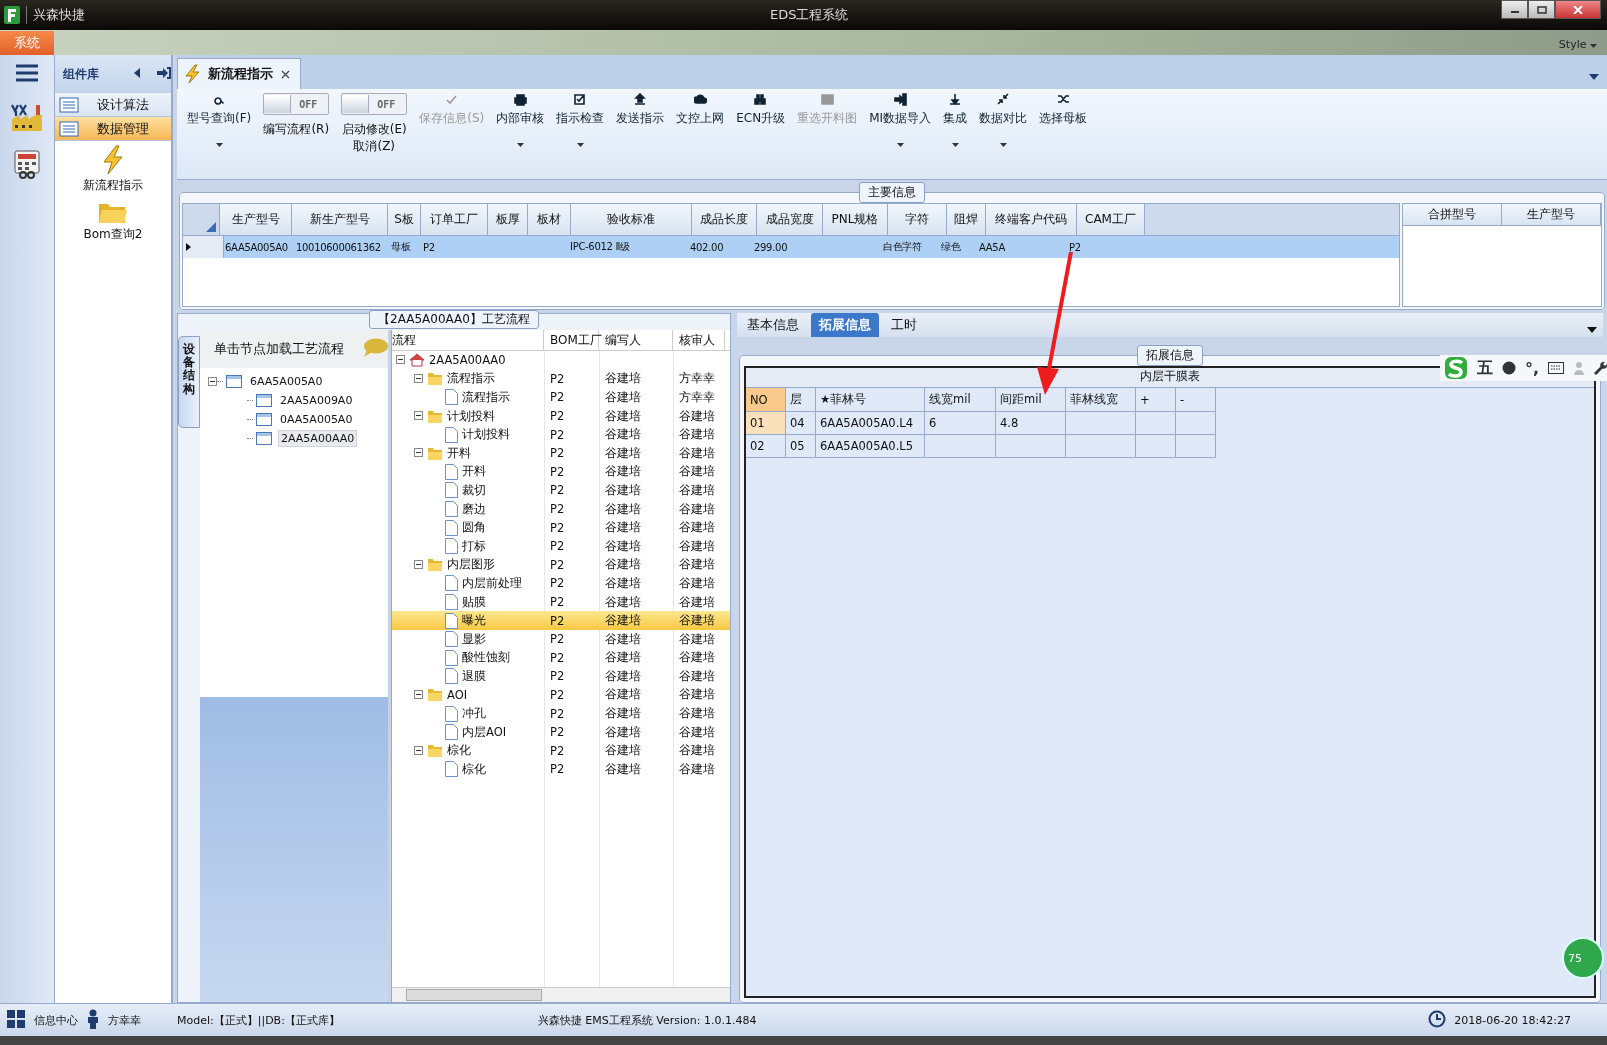 Image resolution: width=1607 pixels, height=1045 pixels. What do you see at coordinates (561, 583) in the screenshot?
I see `tree-row: 内层前处理 P2 谷建培 谷建培` at bounding box center [561, 583].